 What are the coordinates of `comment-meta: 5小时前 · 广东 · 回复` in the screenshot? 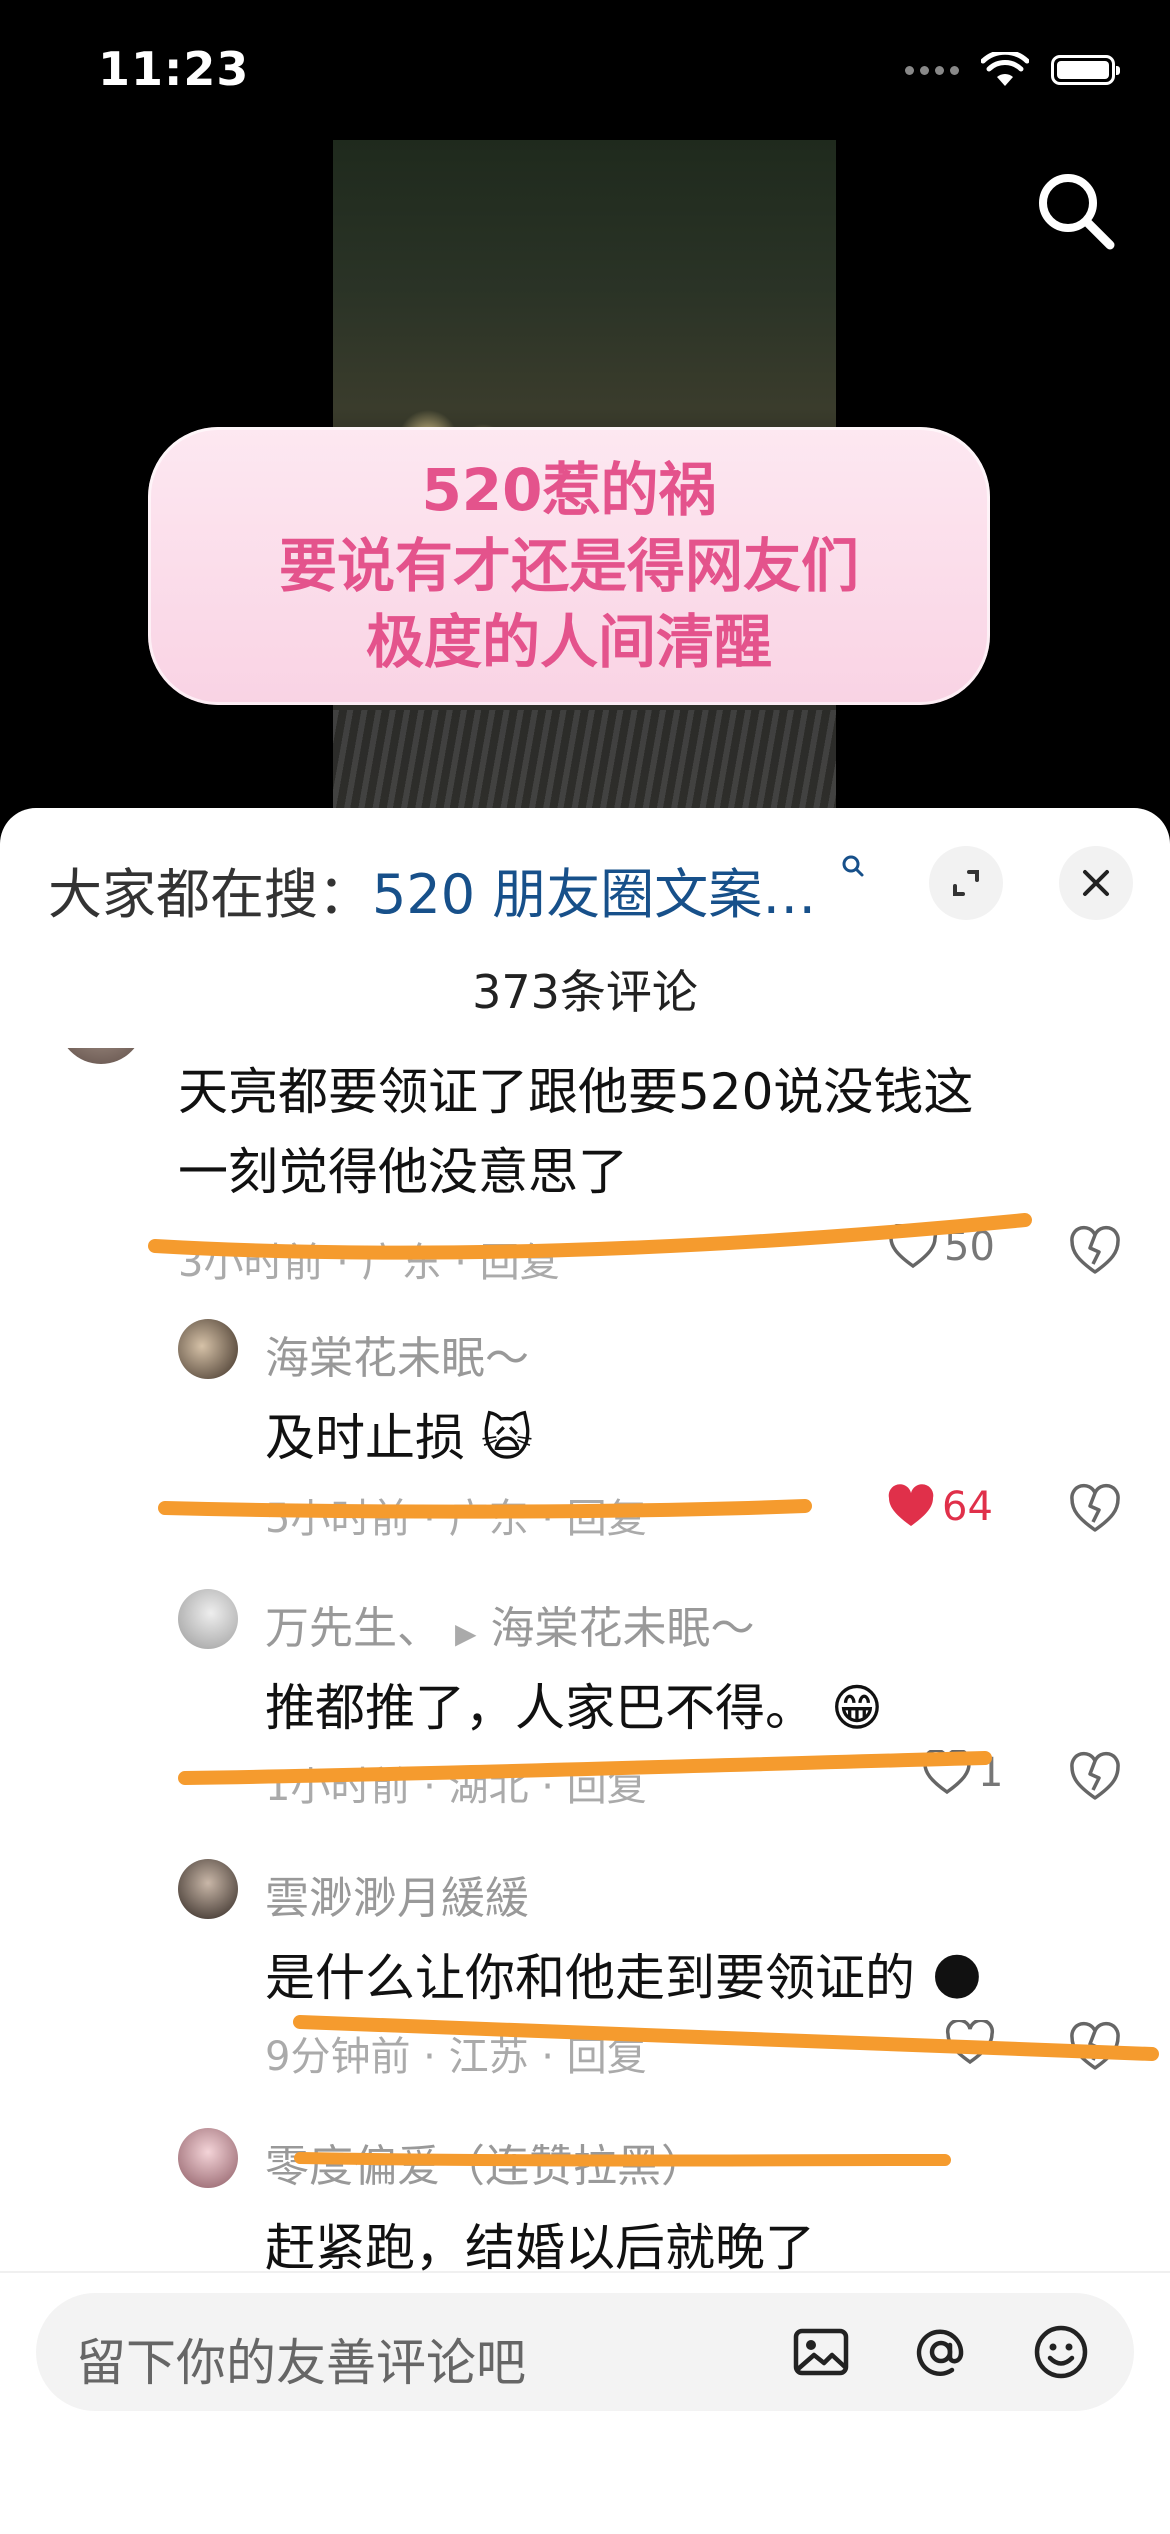 It's located at (456, 1515).